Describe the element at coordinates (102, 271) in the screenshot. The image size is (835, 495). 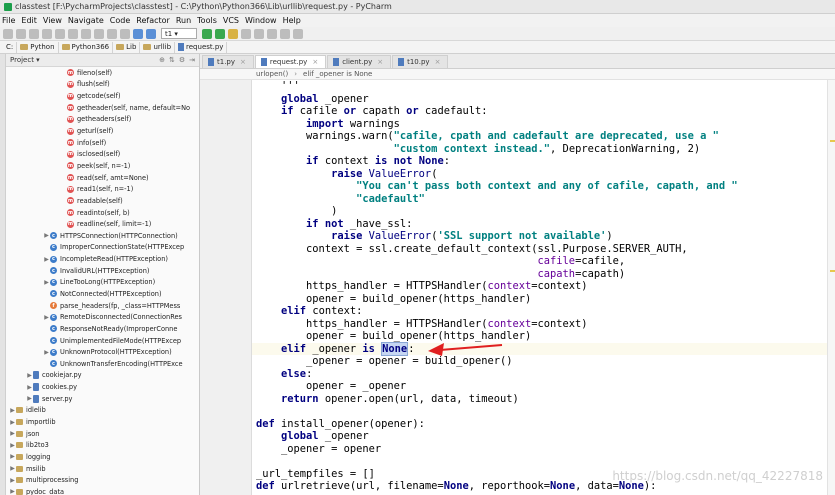
I see `tree-item: c InvalidURL(HTTPException)` at that location.